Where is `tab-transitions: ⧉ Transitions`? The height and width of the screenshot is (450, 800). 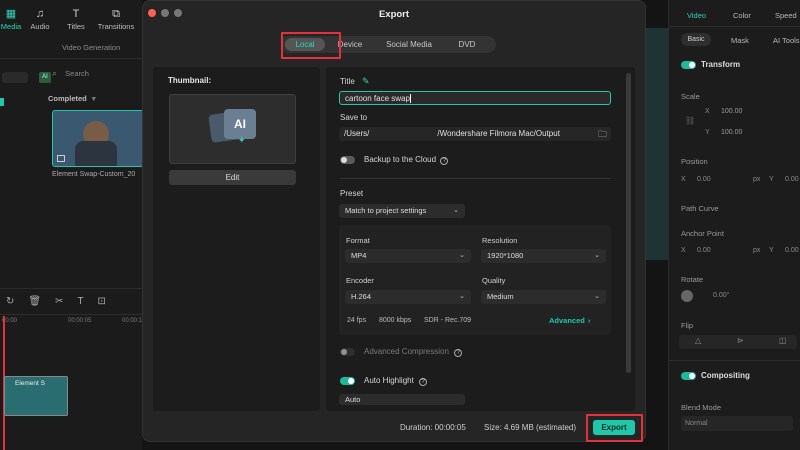 tab-transitions: ⧉ Transitions is located at coordinates (116, 19).